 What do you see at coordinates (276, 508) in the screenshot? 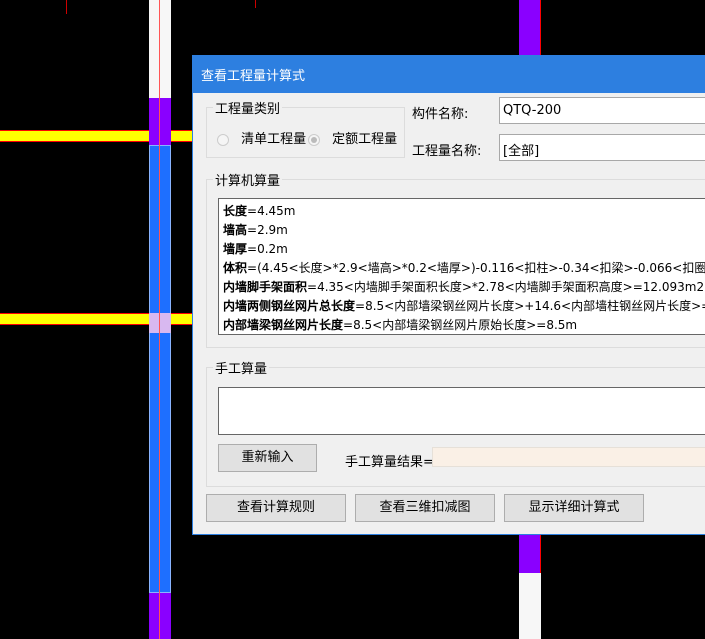
I see `view-rules-button: 查看计算规则` at bounding box center [276, 508].